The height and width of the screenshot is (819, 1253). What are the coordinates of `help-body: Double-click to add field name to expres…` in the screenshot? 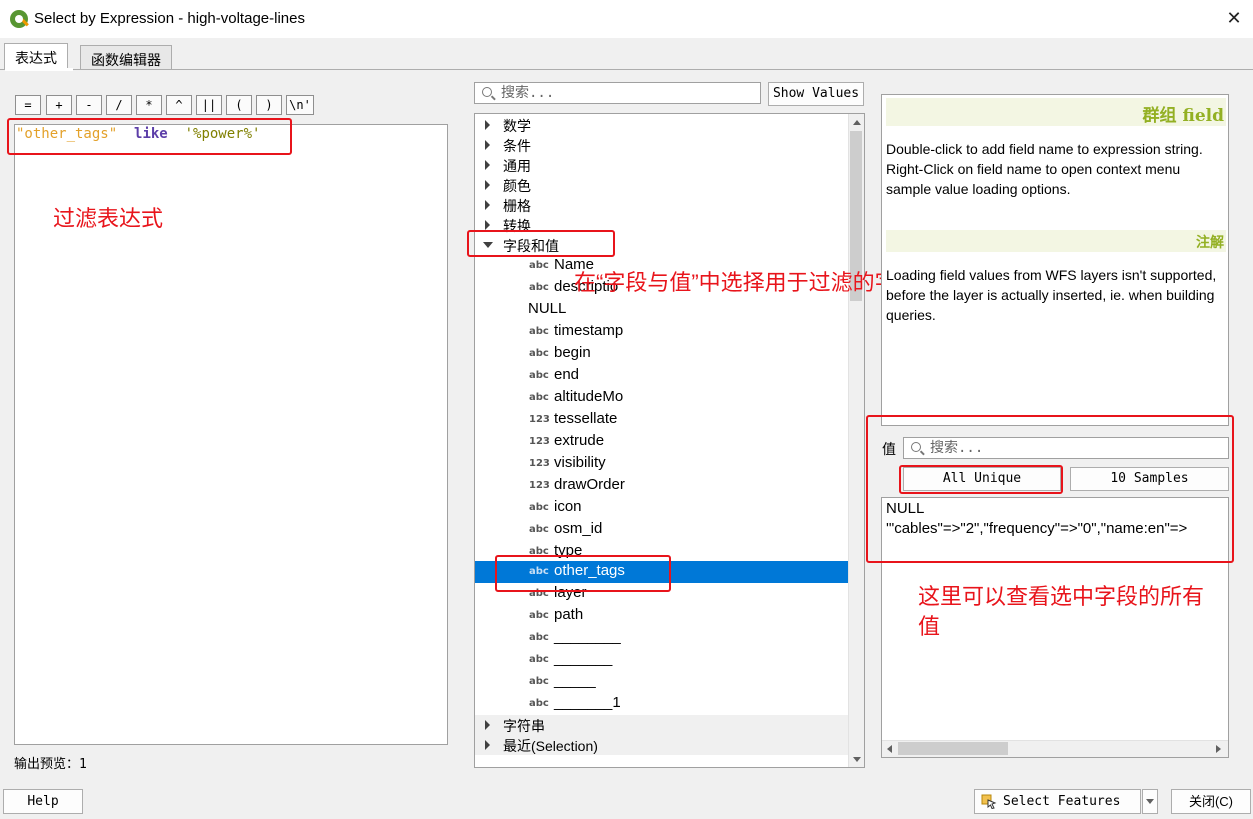 It's located at (1044, 169).